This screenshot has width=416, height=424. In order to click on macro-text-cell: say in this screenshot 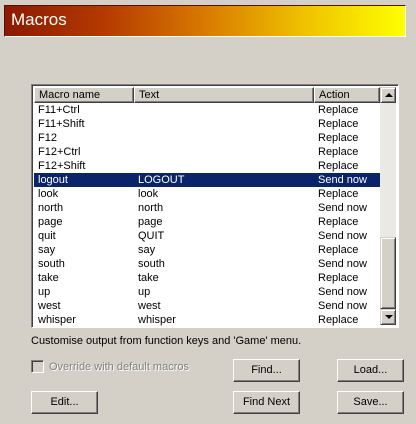, I will do `click(147, 250)`.